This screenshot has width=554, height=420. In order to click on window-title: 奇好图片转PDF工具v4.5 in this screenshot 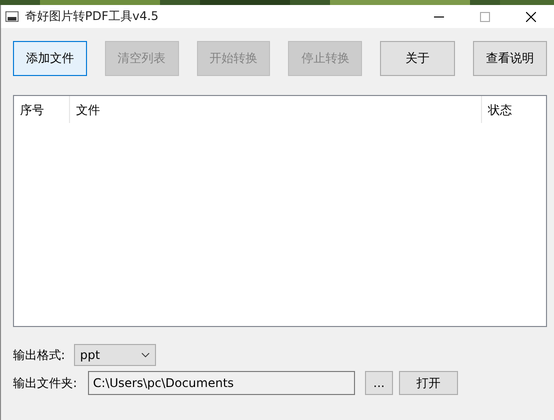, I will do `click(92, 16)`.